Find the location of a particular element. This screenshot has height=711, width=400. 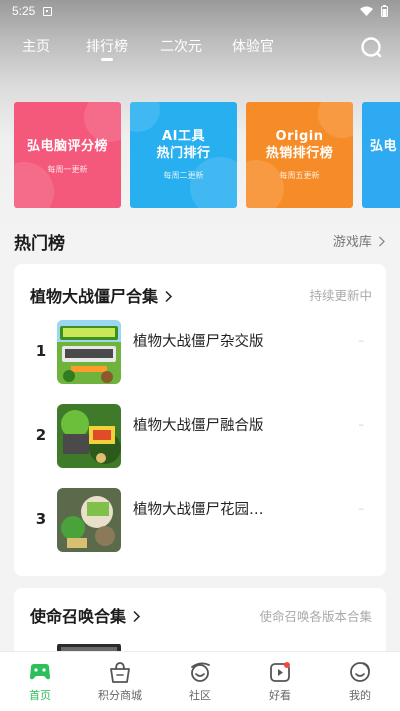

tab-tester: 体验官 is located at coordinates (253, 46).